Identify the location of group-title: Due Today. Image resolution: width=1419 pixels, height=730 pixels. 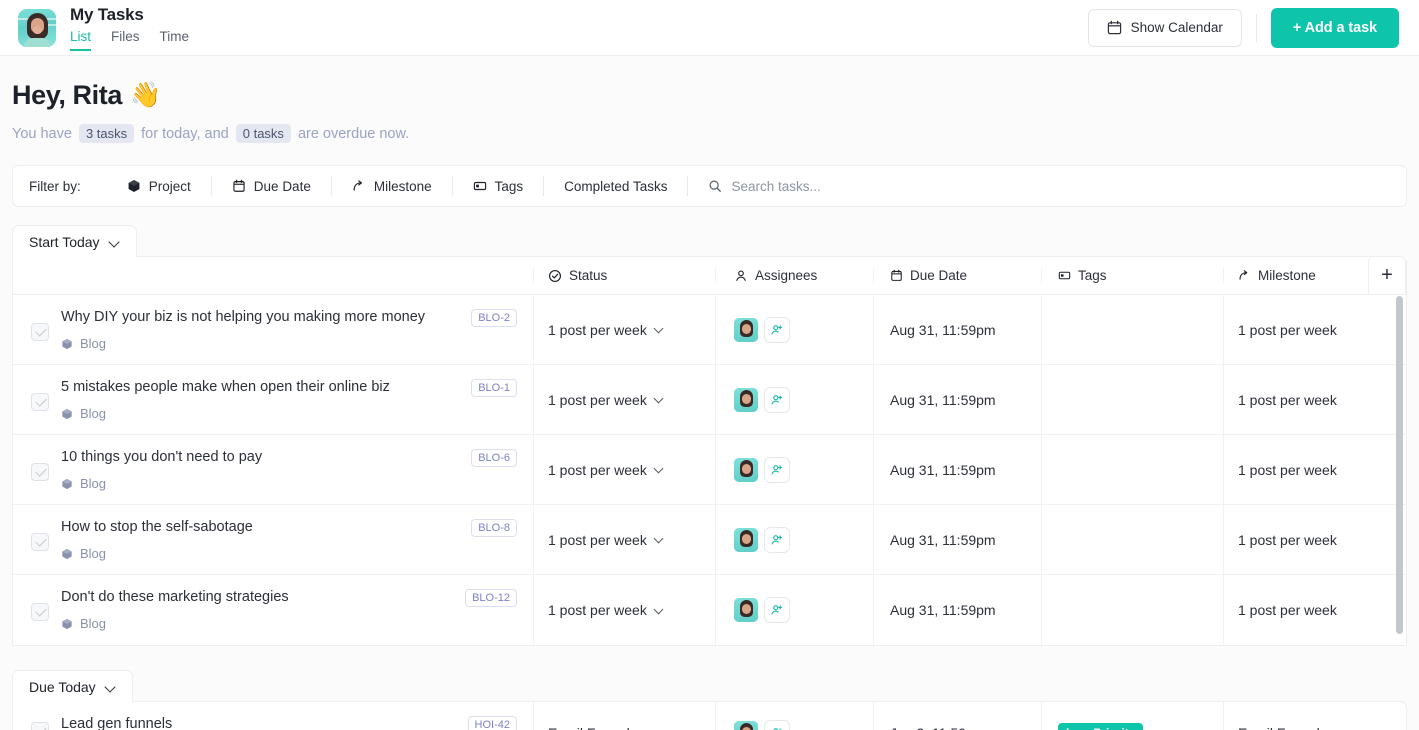
(62, 686).